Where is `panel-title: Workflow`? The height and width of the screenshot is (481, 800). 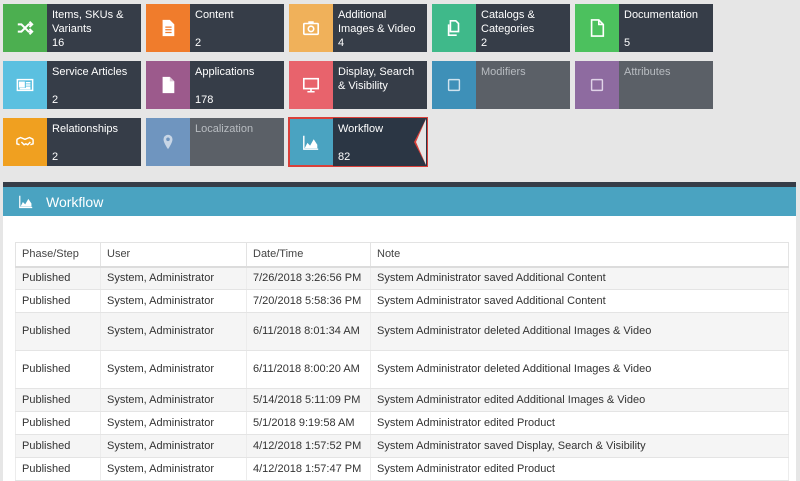
panel-title: Workflow is located at coordinates (75, 201).